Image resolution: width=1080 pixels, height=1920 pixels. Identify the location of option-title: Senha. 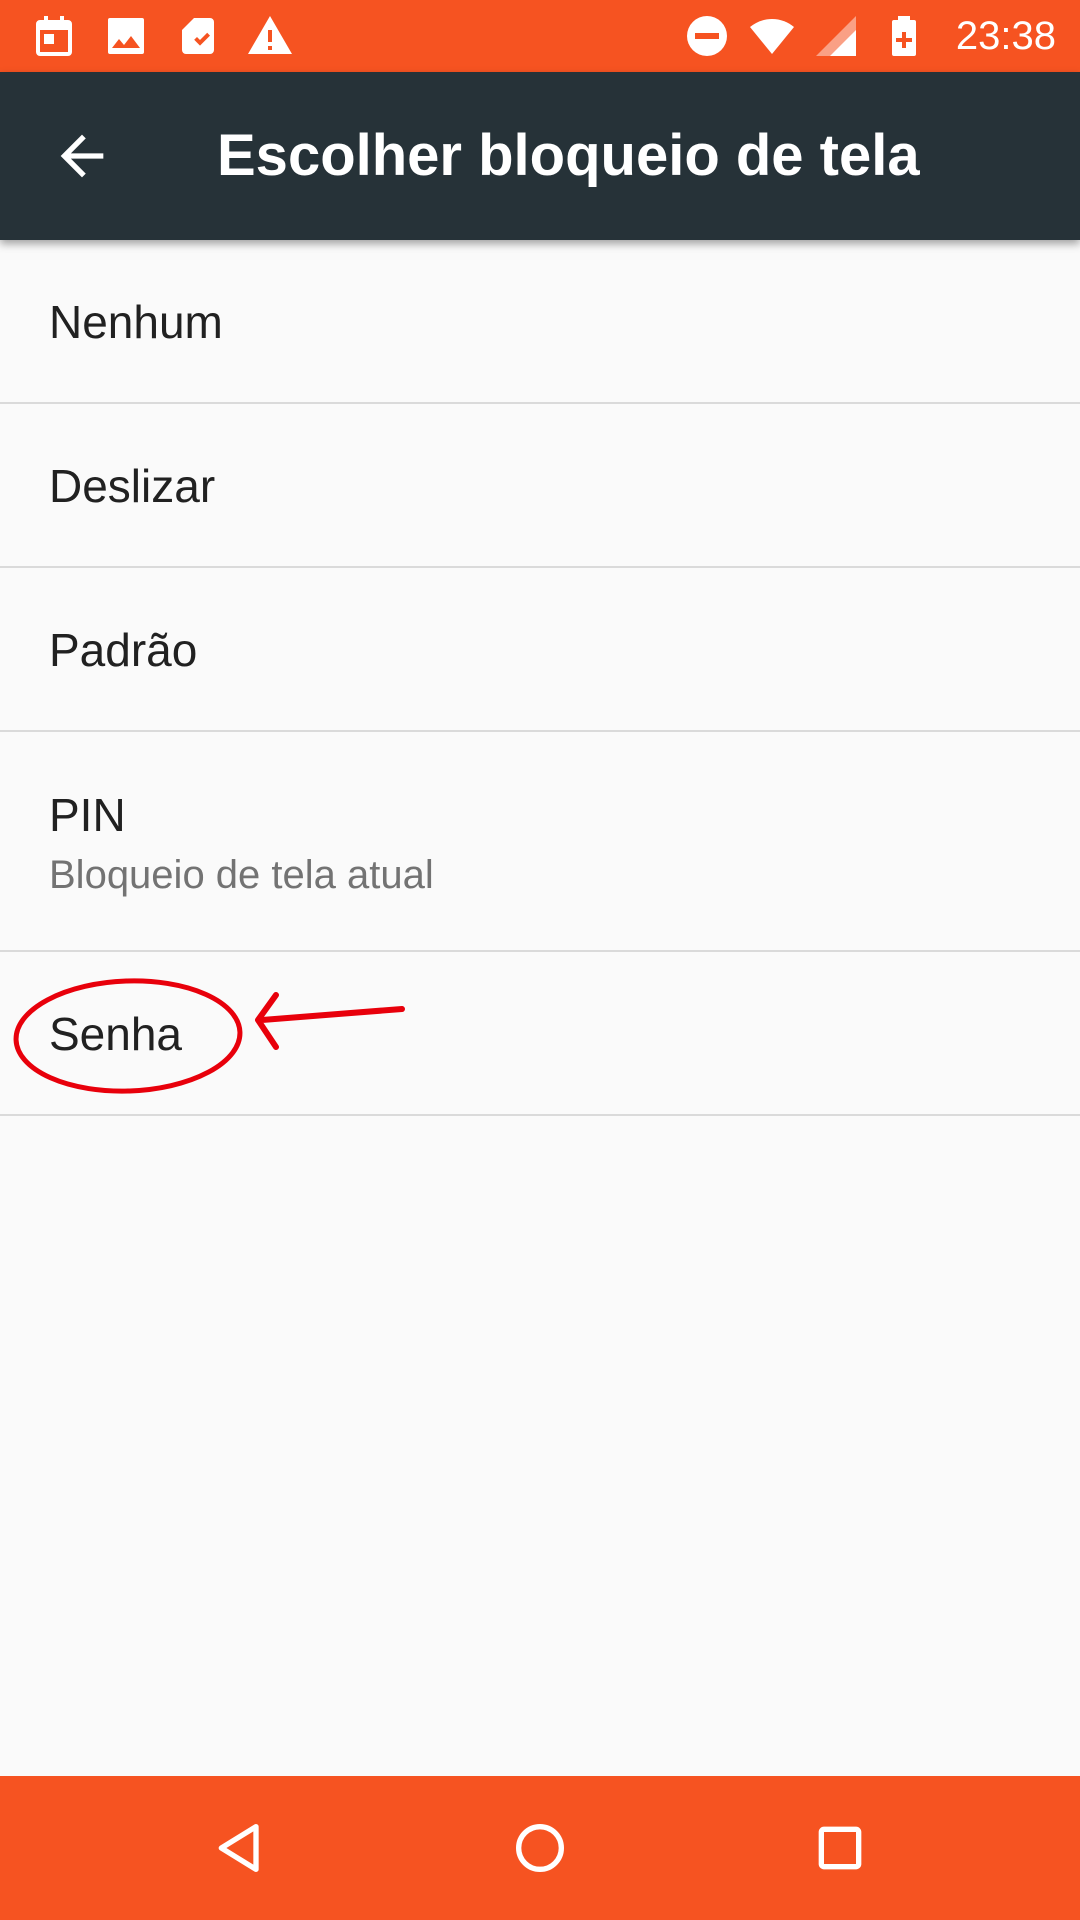
(116, 1034).